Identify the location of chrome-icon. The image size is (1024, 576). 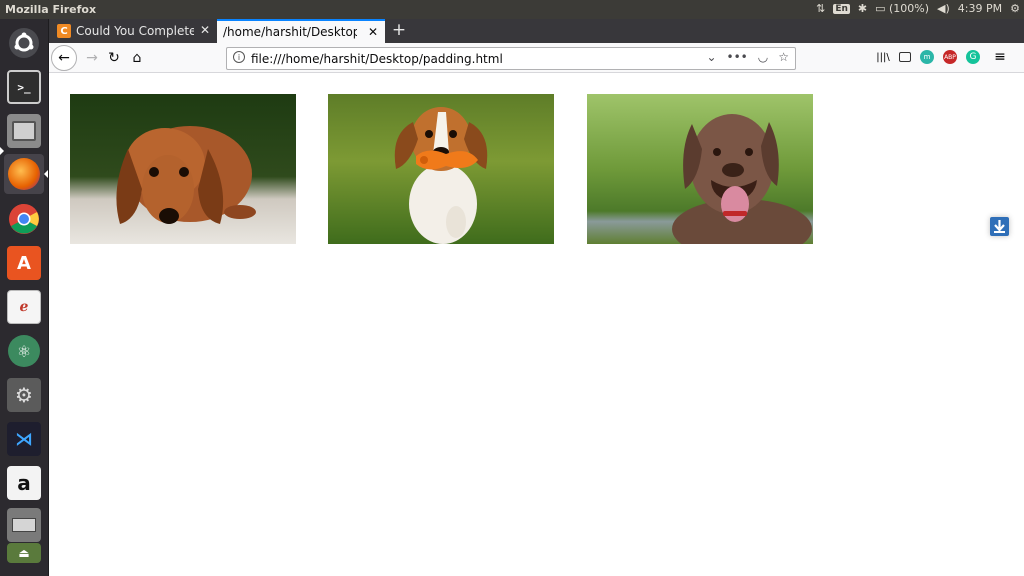
(24, 219).